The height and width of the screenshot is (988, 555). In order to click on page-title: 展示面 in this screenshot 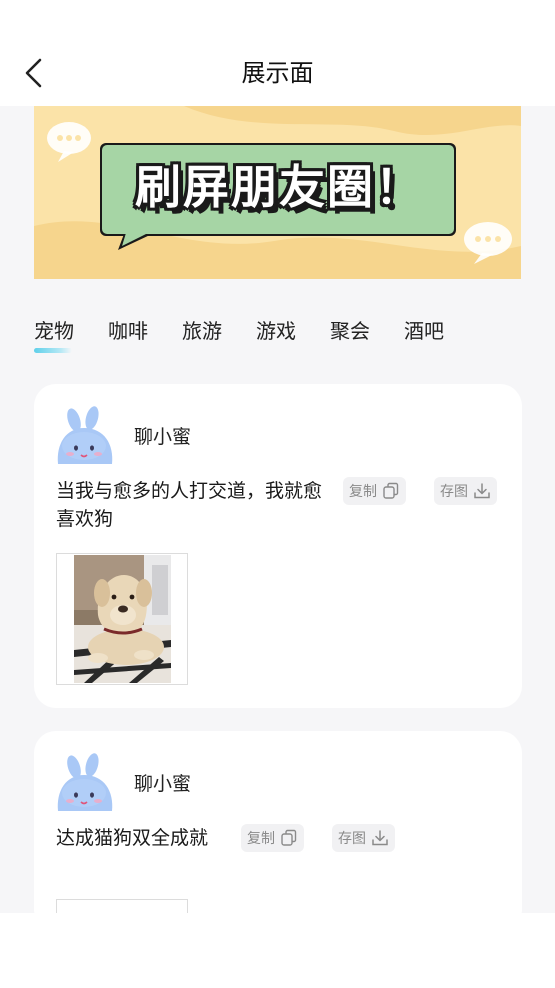, I will do `click(277, 73)`.